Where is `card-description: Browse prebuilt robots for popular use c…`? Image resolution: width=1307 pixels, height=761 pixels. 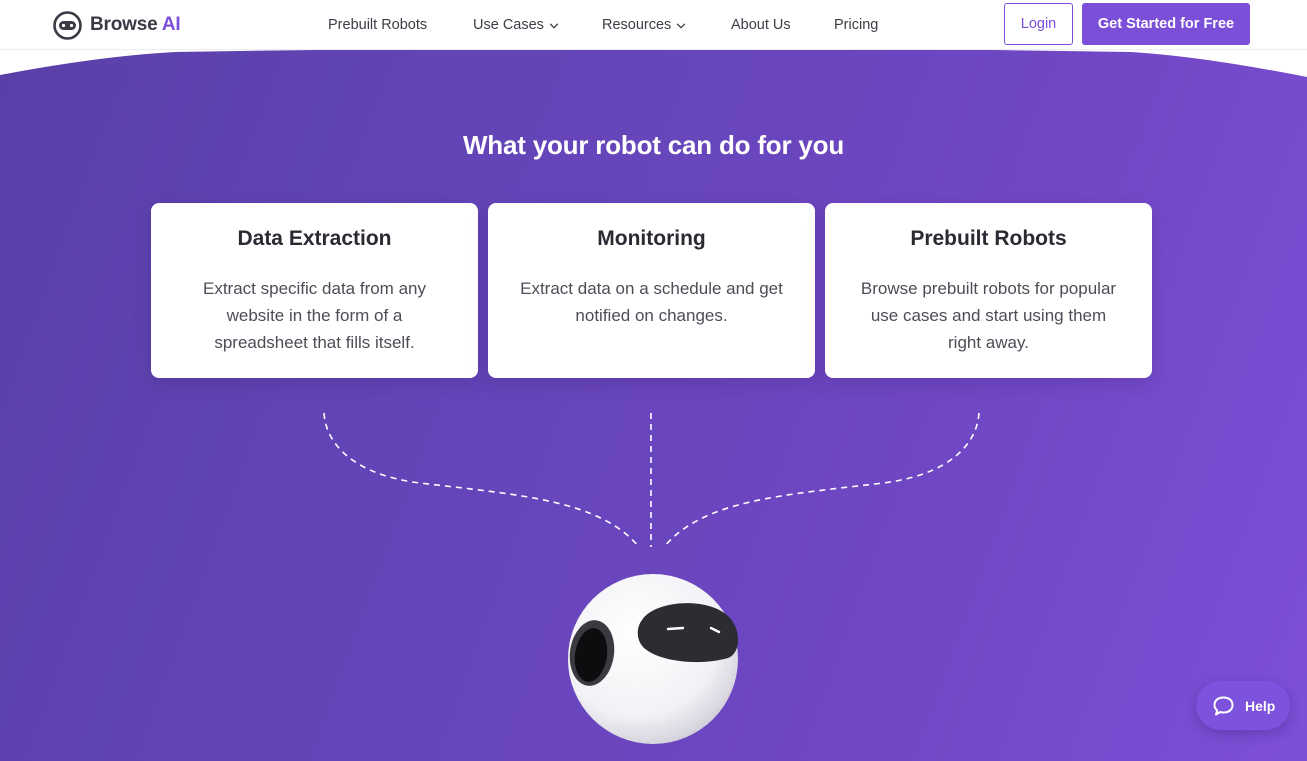 card-description: Browse prebuilt robots for popular use c… is located at coordinates (988, 315).